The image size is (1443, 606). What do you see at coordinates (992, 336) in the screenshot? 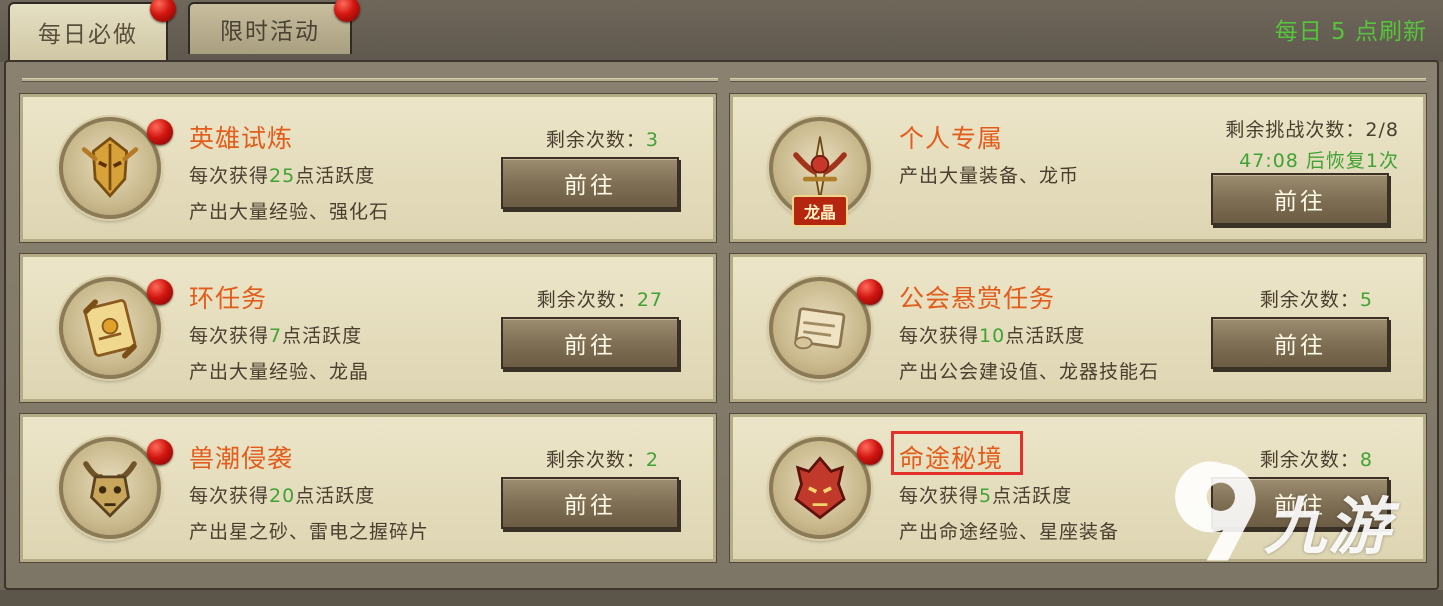
I see `activity-reward-points: 每次获得10点活跃度` at bounding box center [992, 336].